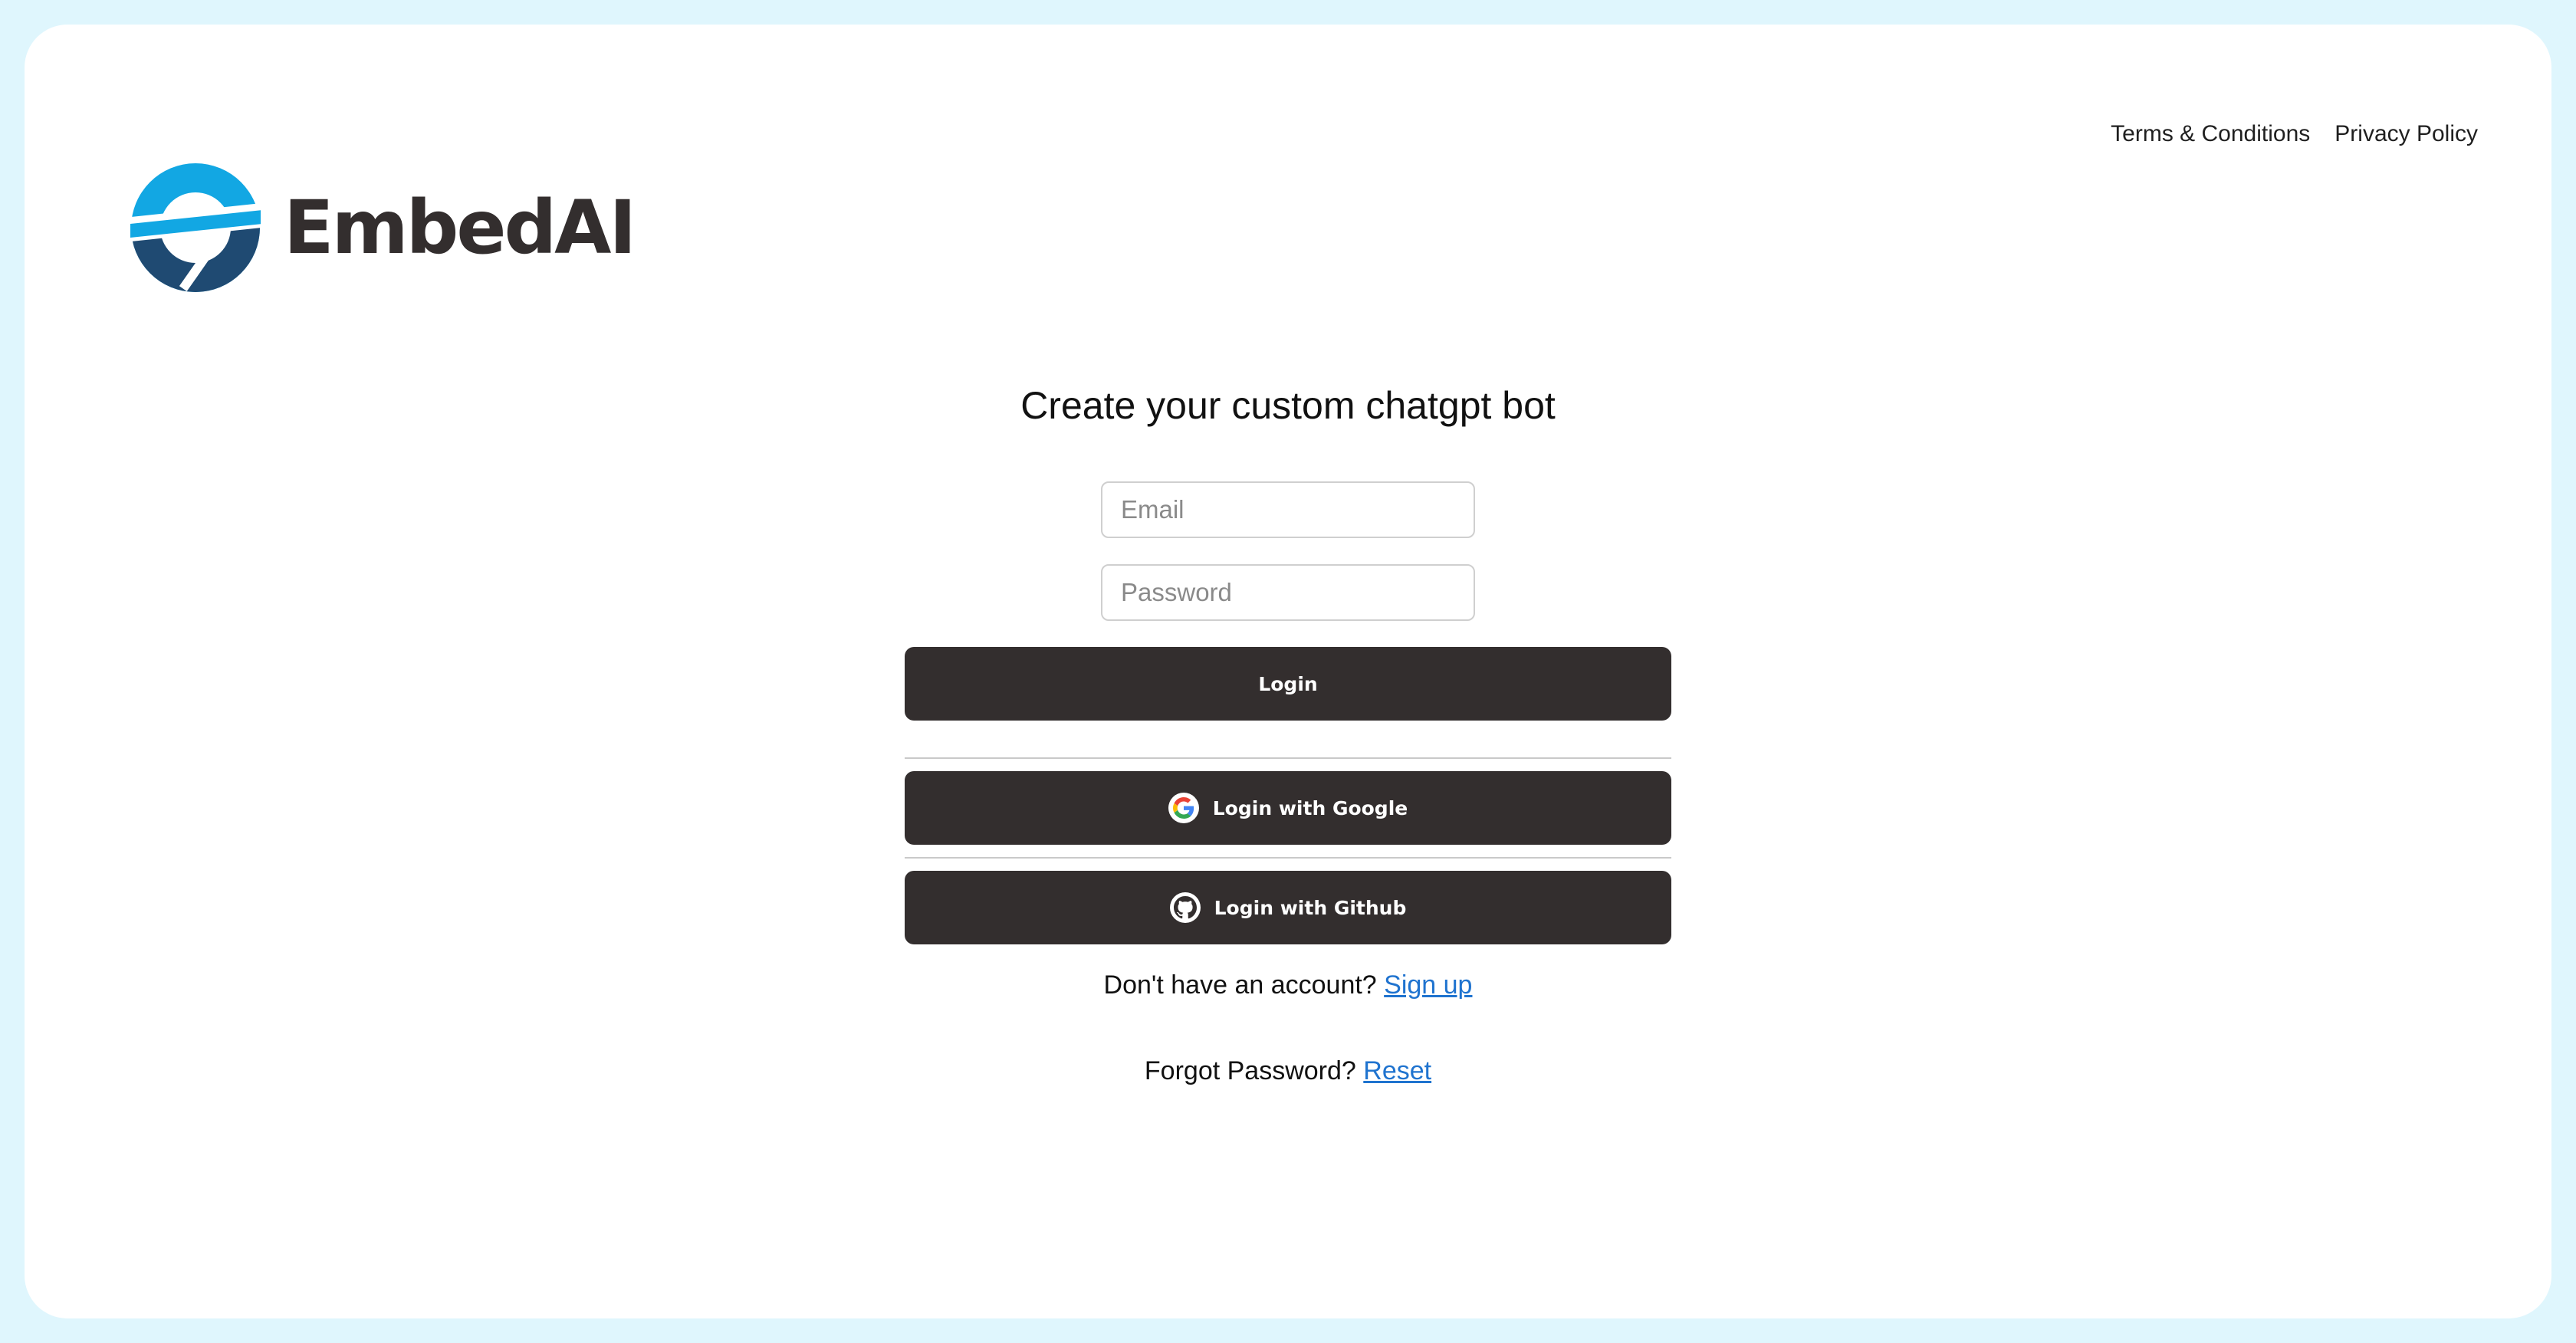 This screenshot has height=1343, width=2576. I want to click on signup-prompt-text: Don't have an account?, so click(1240, 985).